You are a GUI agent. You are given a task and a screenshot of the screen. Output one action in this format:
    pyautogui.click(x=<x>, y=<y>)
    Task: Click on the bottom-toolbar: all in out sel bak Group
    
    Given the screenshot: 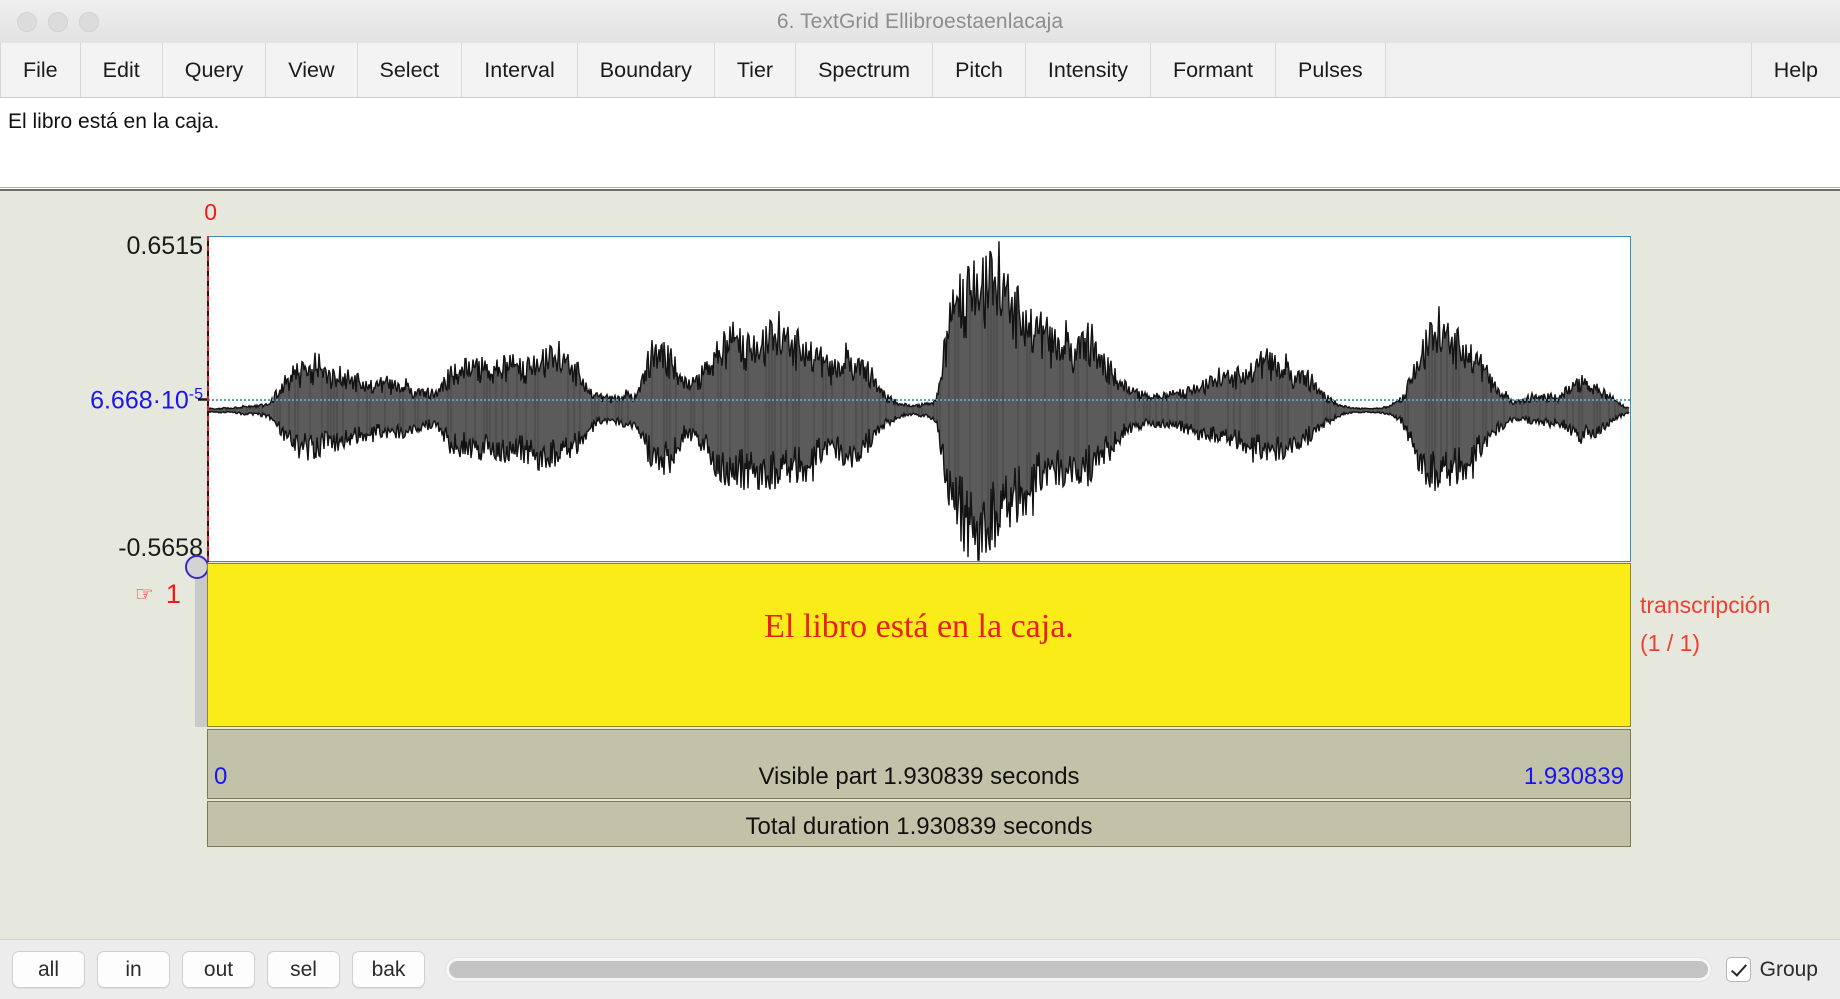 What is the action you would take?
    pyautogui.click(x=920, y=969)
    